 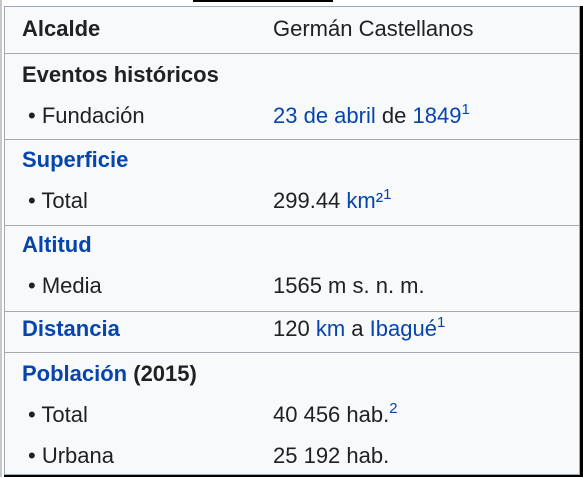 I want to click on poblacion-total-value: 40 456 hab.2, so click(x=335, y=414).